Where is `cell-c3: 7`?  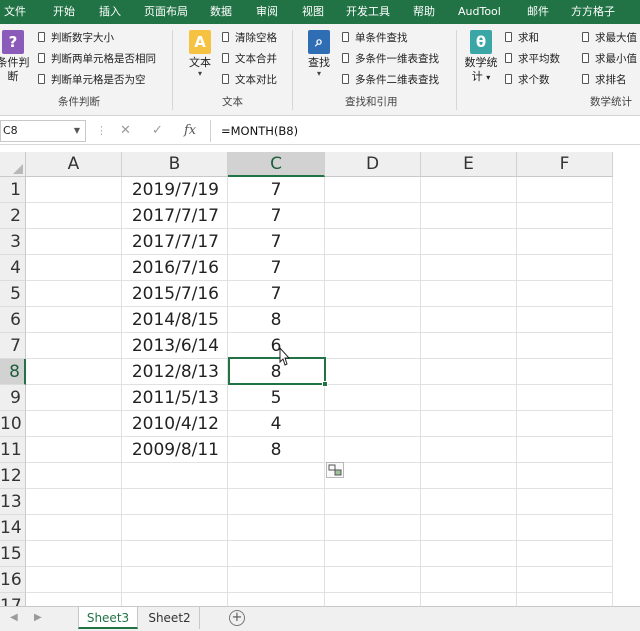 cell-c3: 7 is located at coordinates (276, 242).